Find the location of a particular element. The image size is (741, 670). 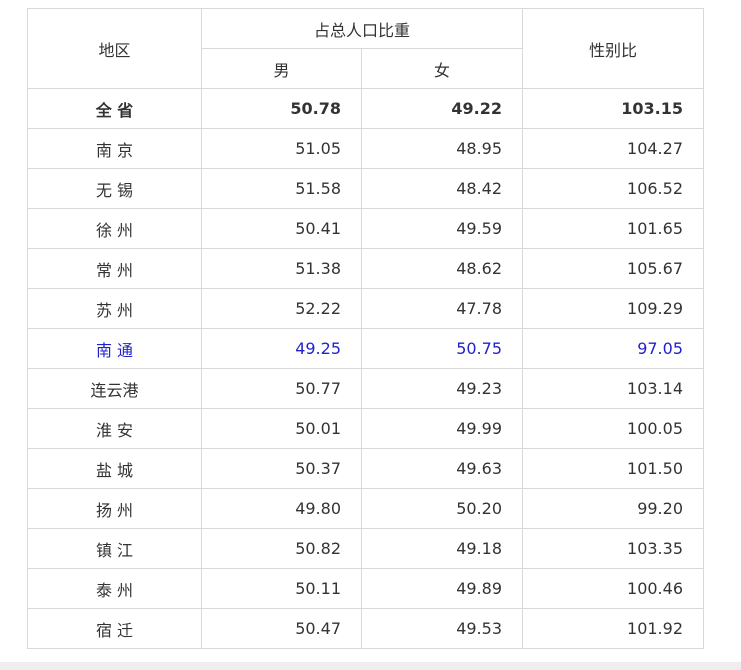

table-row: 苏 州 52.22 47.78 109.29 is located at coordinates (365, 308).